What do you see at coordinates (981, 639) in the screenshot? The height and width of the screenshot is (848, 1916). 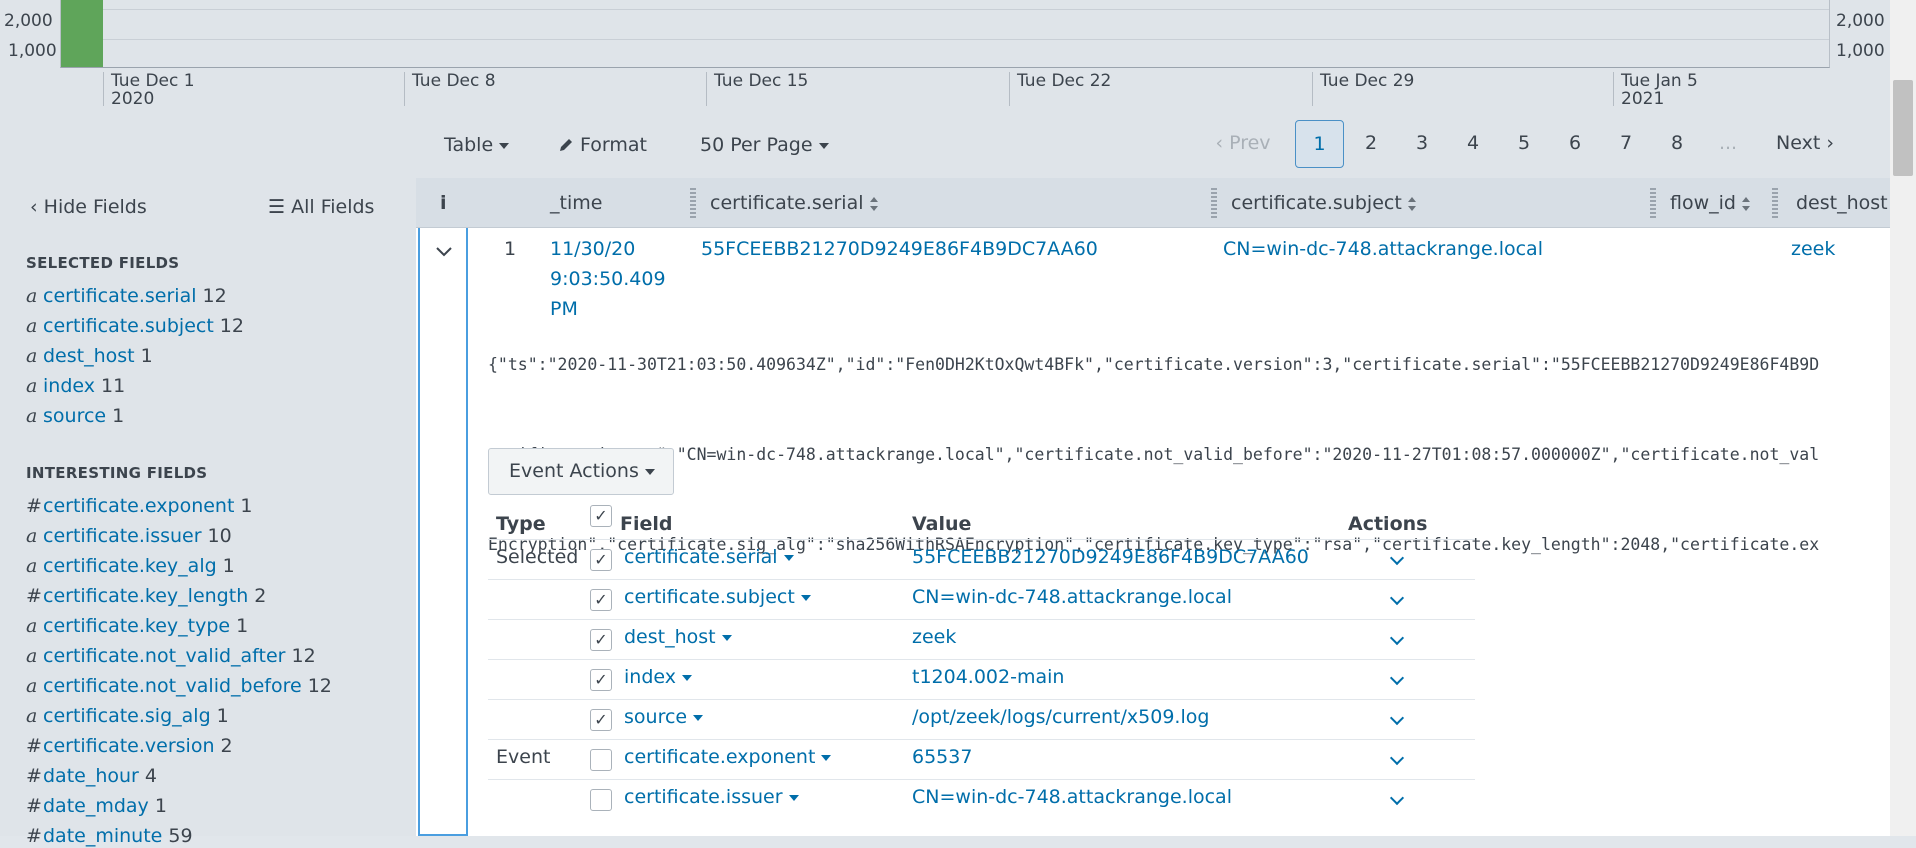 I see `event-field-row: ✓ dest_host zeek` at bounding box center [981, 639].